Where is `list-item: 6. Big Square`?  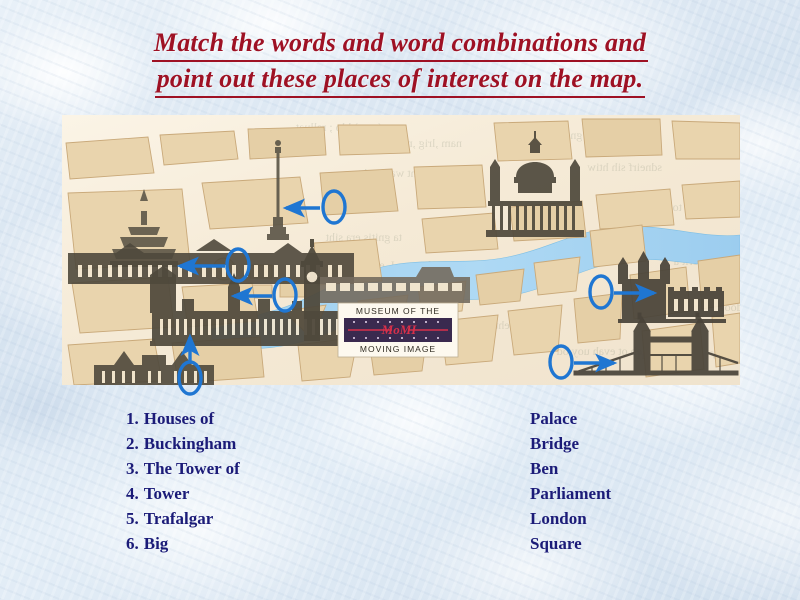 list-item: 6. Big Square is located at coordinates (406, 546).